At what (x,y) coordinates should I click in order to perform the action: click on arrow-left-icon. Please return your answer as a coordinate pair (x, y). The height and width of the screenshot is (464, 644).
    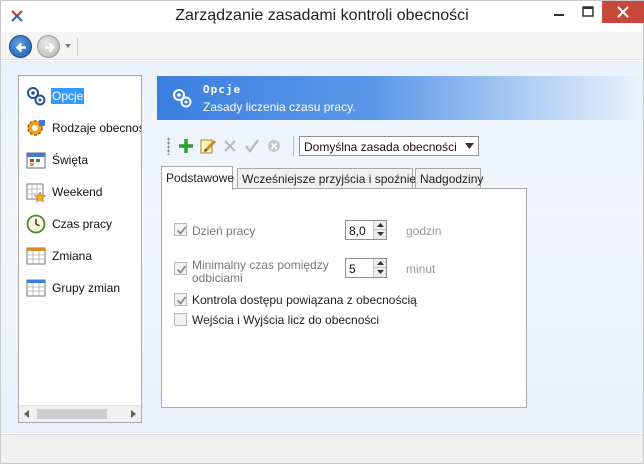
    Looking at the image, I should click on (20, 47).